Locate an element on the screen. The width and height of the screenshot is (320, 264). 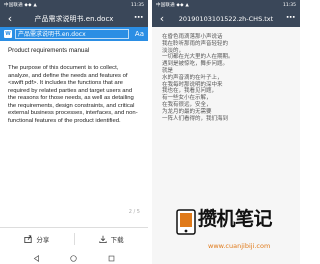
watermark-logo-icon is located at coordinates (186, 222).